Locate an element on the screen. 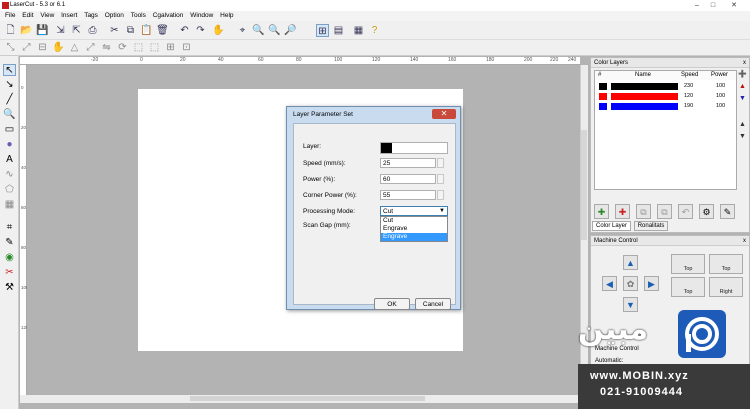 The width and height of the screenshot is (750, 409). power-spinner is located at coordinates (440, 179).